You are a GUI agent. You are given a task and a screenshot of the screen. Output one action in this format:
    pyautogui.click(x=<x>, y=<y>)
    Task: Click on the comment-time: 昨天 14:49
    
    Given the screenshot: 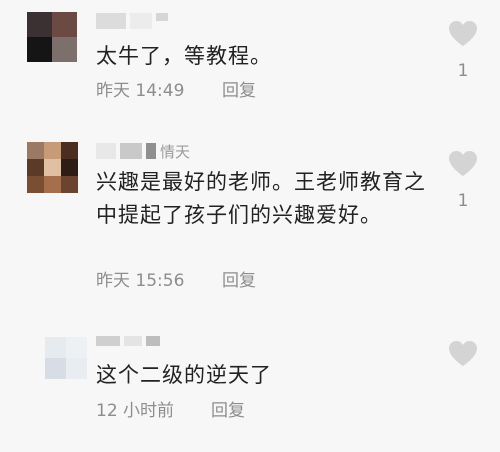 What is the action you would take?
    pyautogui.click(x=140, y=91)
    